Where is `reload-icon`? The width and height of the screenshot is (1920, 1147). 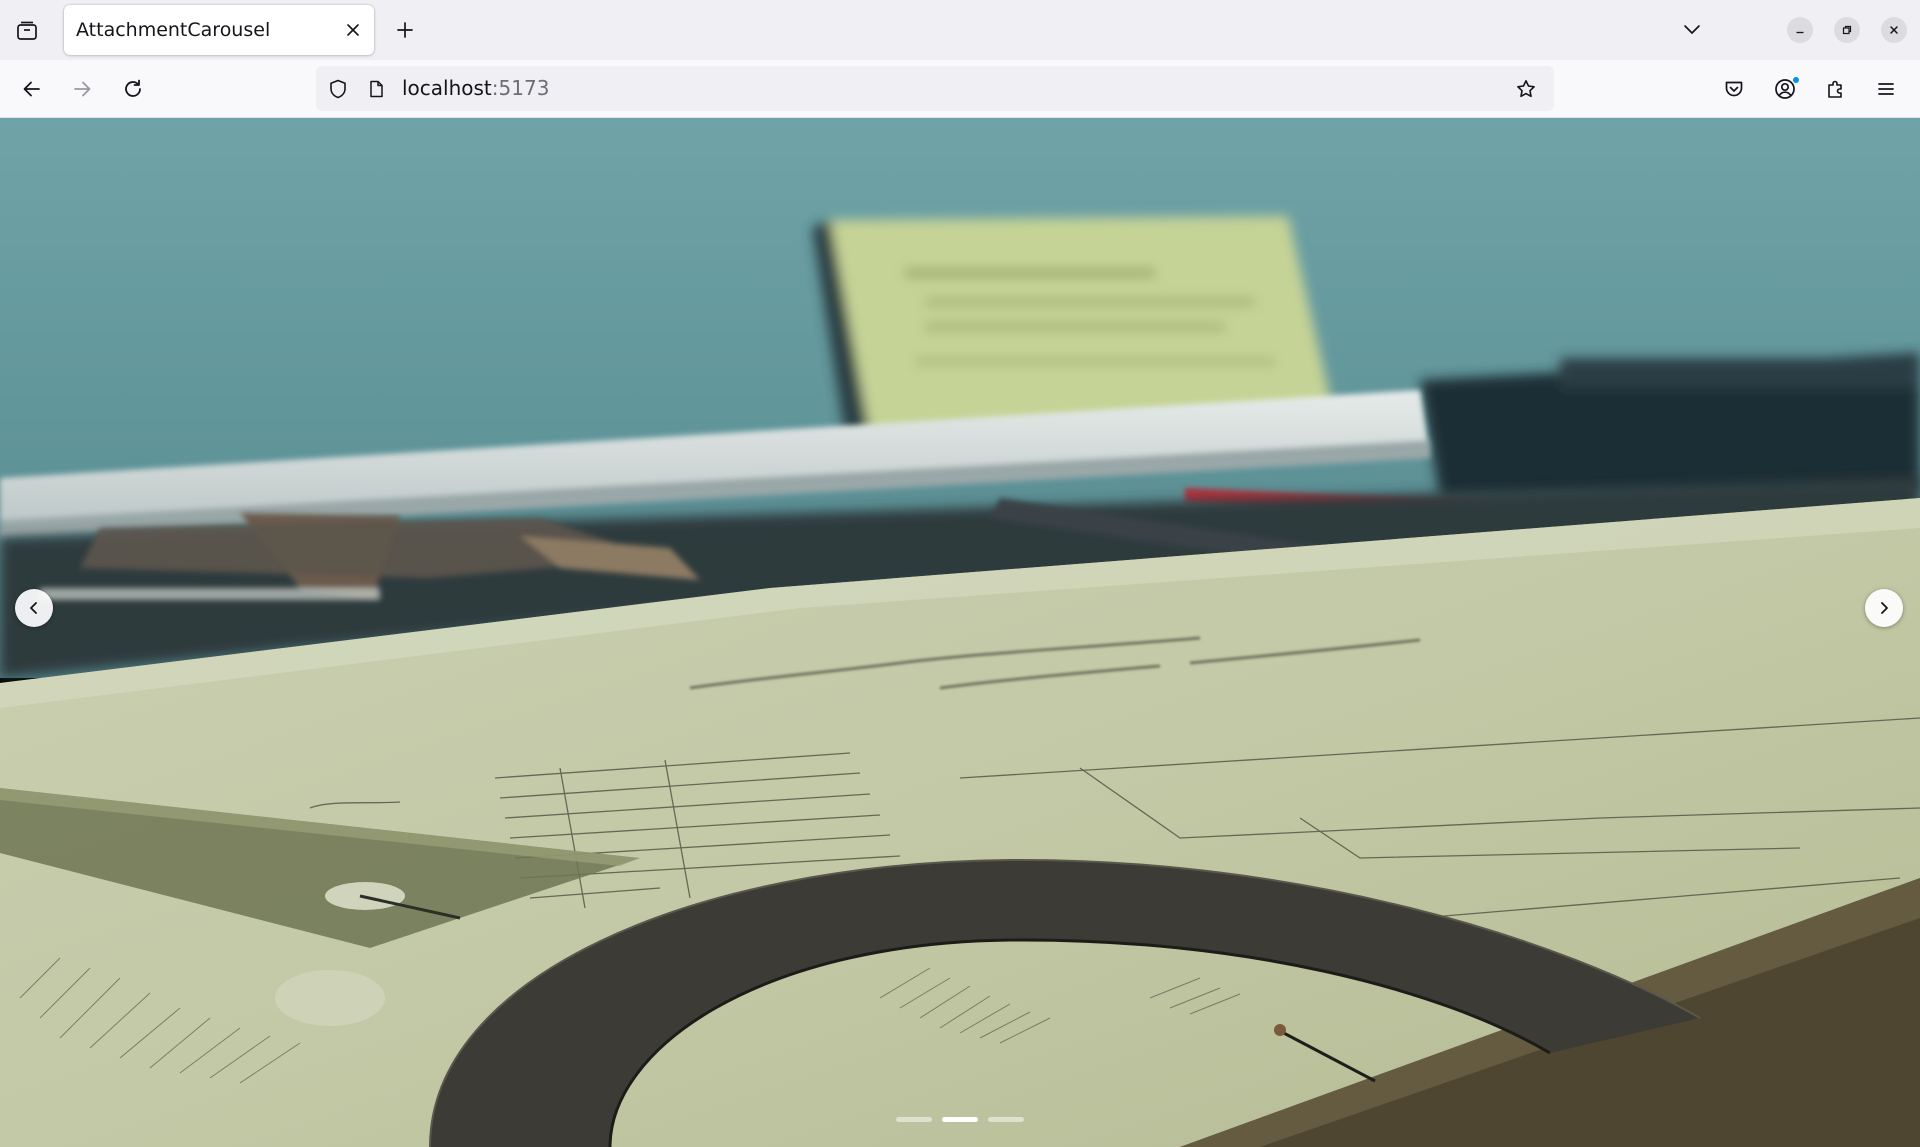 reload-icon is located at coordinates (133, 88).